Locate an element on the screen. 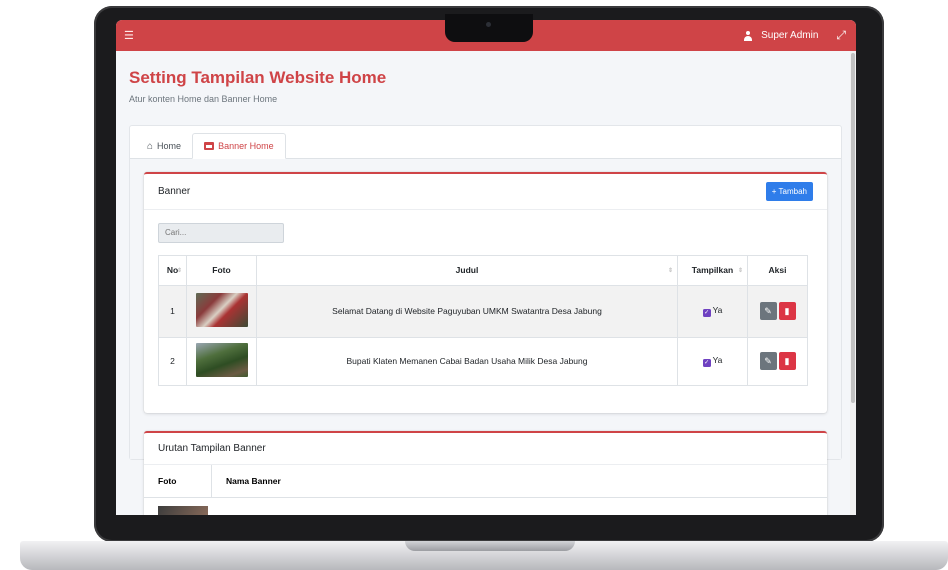 The image size is (948, 570). hamburger-menu-icon: ☰ is located at coordinates (129, 35).